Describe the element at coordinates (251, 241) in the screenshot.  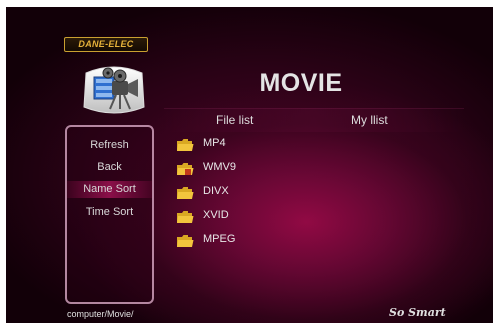
I see `file-row: MPEG` at that location.